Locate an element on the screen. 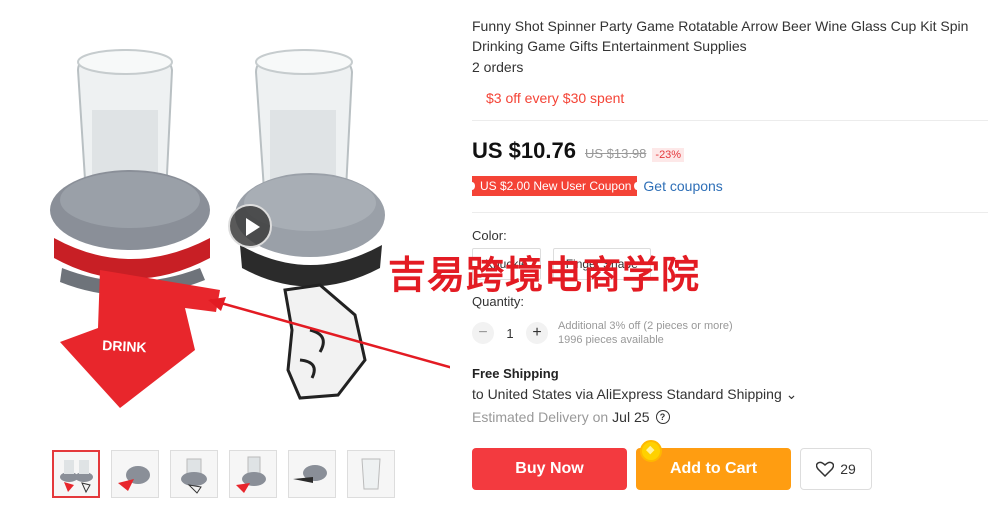  shipping-title: Free Shipping is located at coordinates (515, 373).